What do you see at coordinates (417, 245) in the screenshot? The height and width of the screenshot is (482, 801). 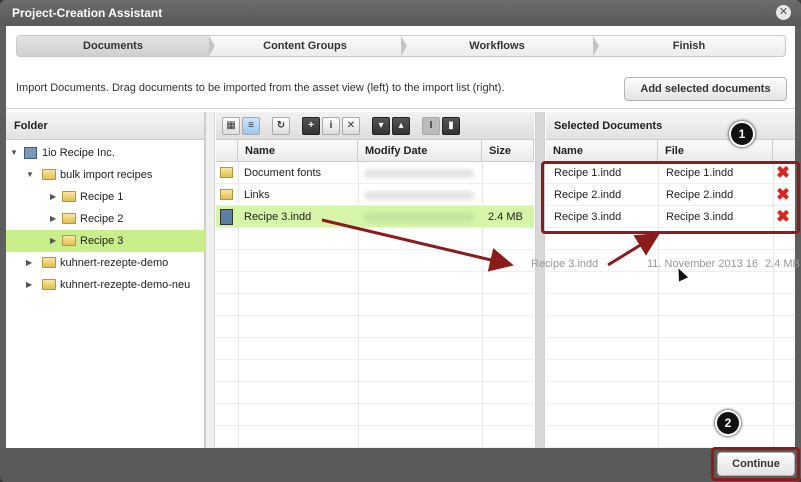 I see `drag-arrow` at bounding box center [417, 245].